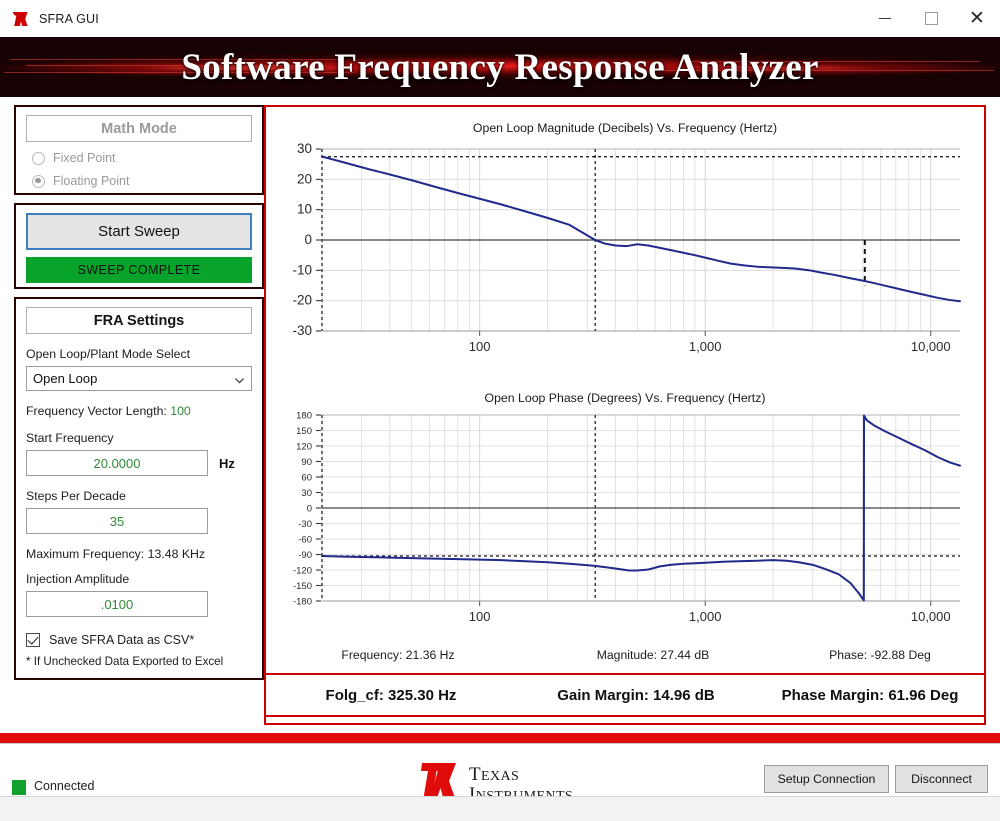  Describe the element at coordinates (302, 586) in the screenshot. I see `svg-text: -150` at that location.